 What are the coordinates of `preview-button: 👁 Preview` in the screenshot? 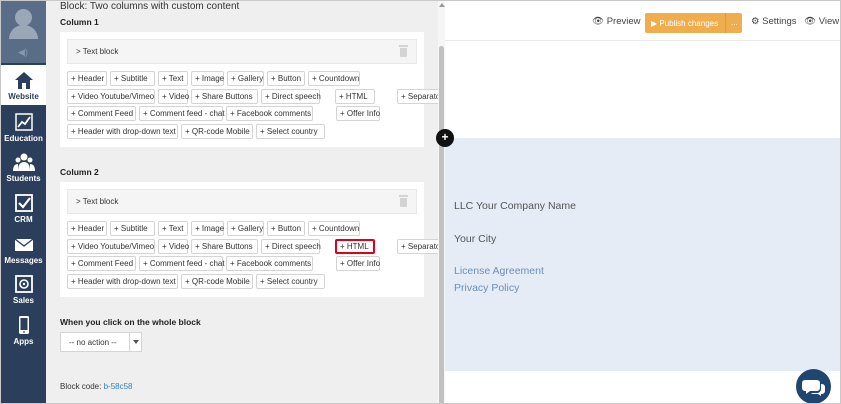 It's located at (616, 21).